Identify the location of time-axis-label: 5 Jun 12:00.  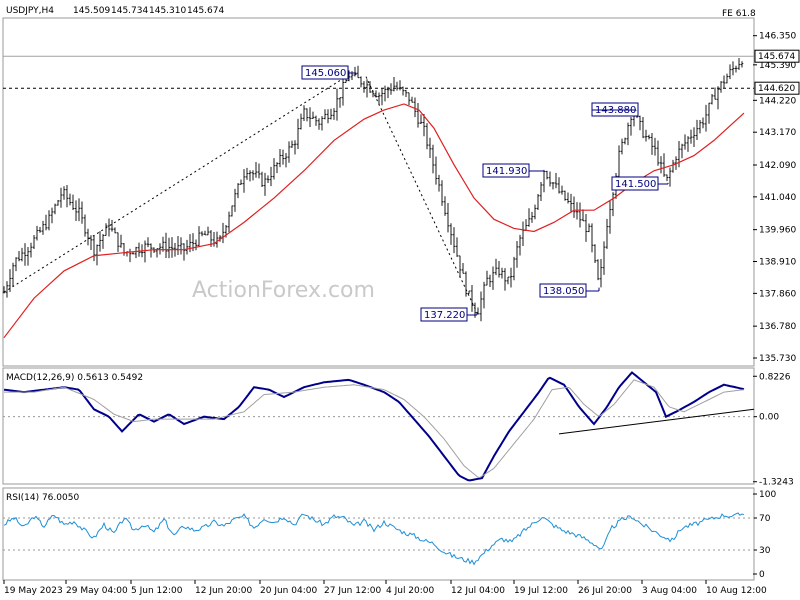
(157, 591).